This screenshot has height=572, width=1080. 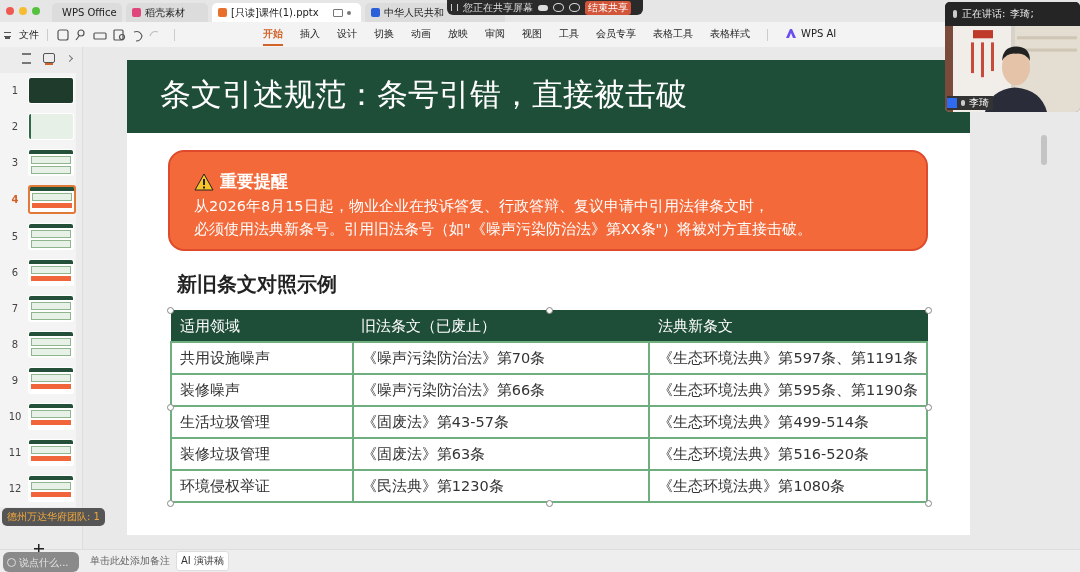 What do you see at coordinates (495, 34) in the screenshot?
I see `ribbon-tab: 审阅` at bounding box center [495, 34].